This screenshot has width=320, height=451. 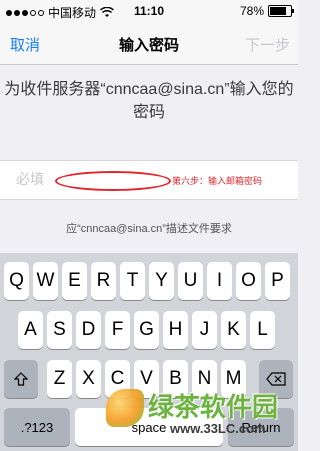 I want to click on key-e: E, so click(x=74, y=281).